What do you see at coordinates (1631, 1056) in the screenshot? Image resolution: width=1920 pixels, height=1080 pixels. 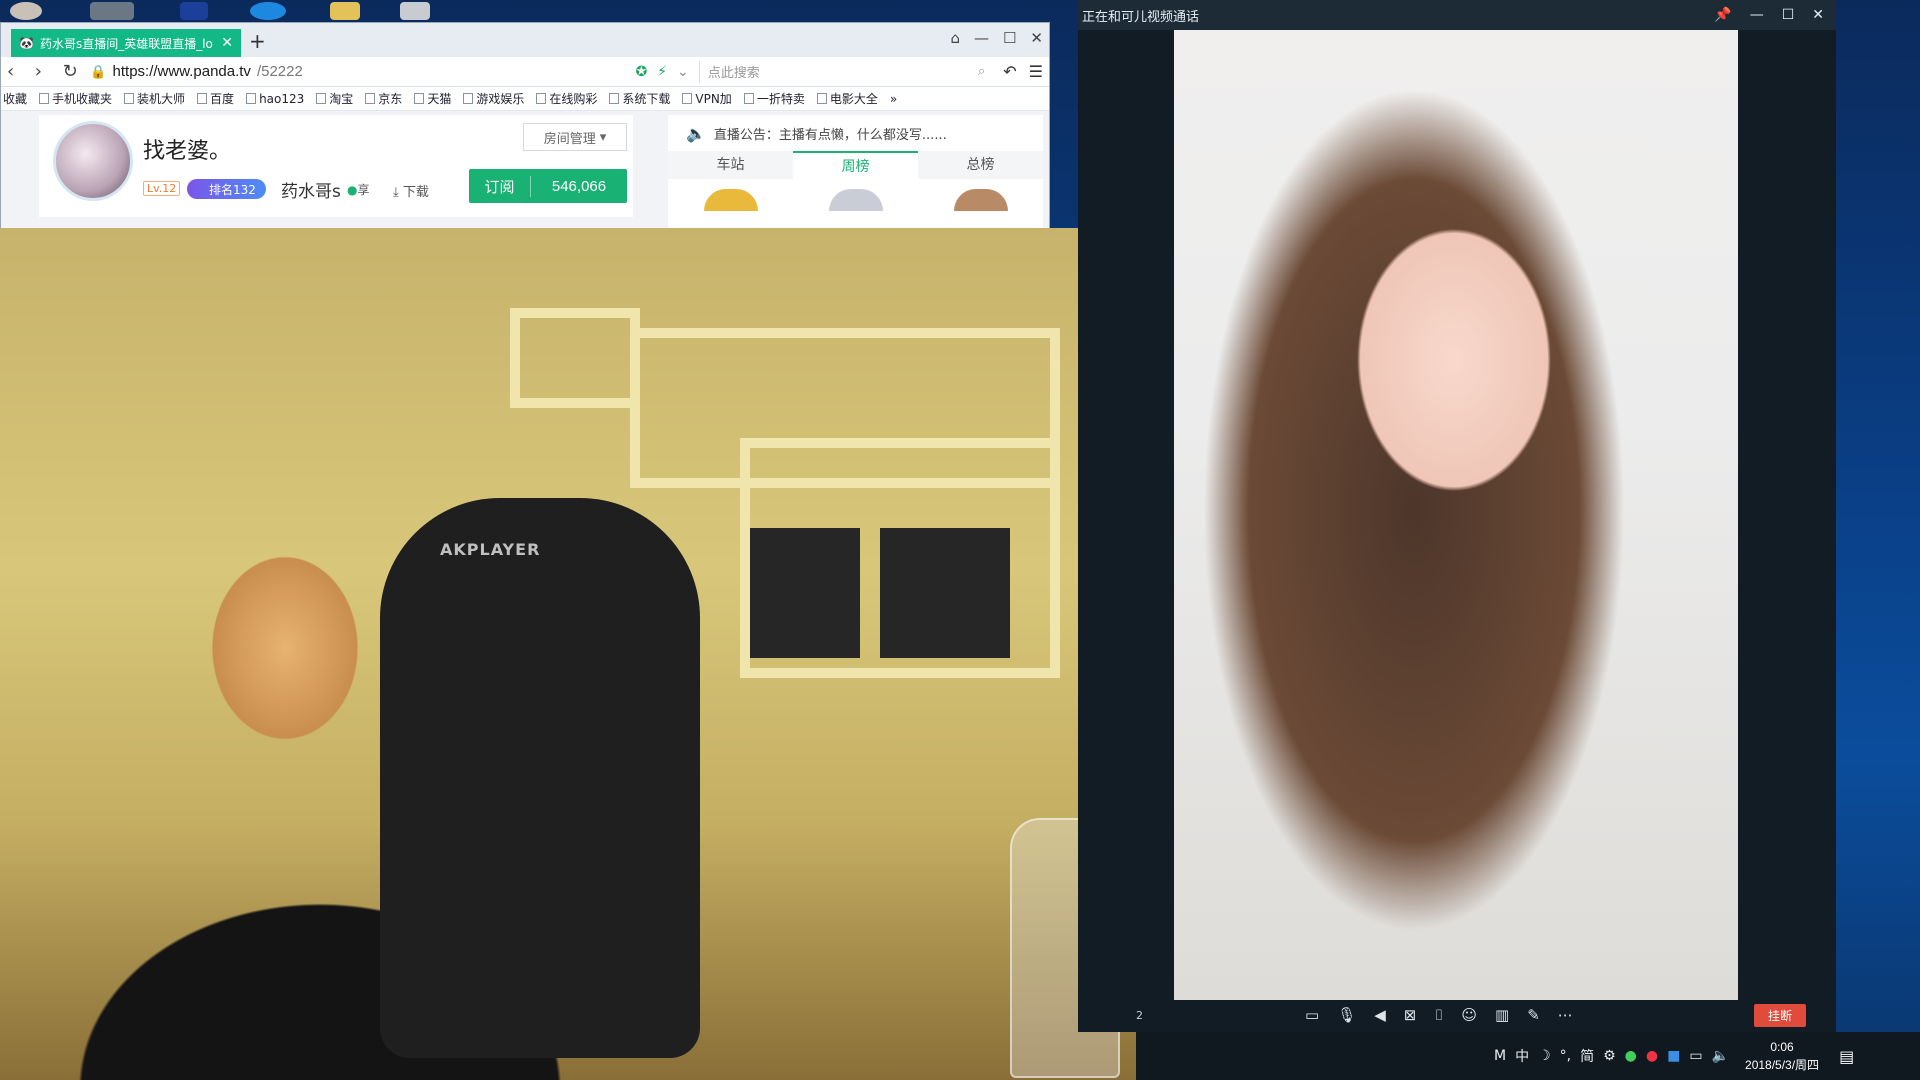 I see `wechat-icon: ●` at bounding box center [1631, 1056].